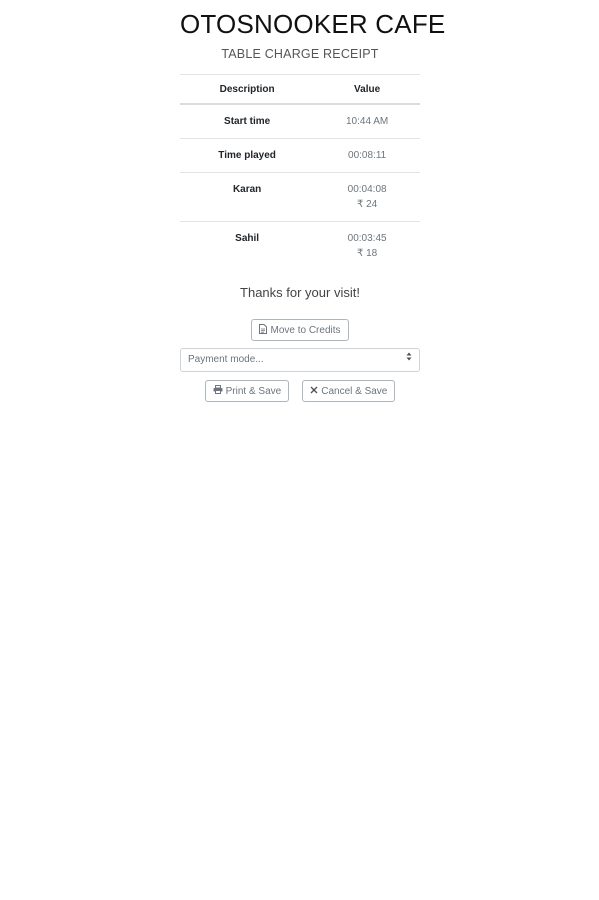 Image resolution: width=599 pixels, height=900 pixels. What do you see at coordinates (247, 121) in the screenshot?
I see `row-label-start-time: Start time` at bounding box center [247, 121].